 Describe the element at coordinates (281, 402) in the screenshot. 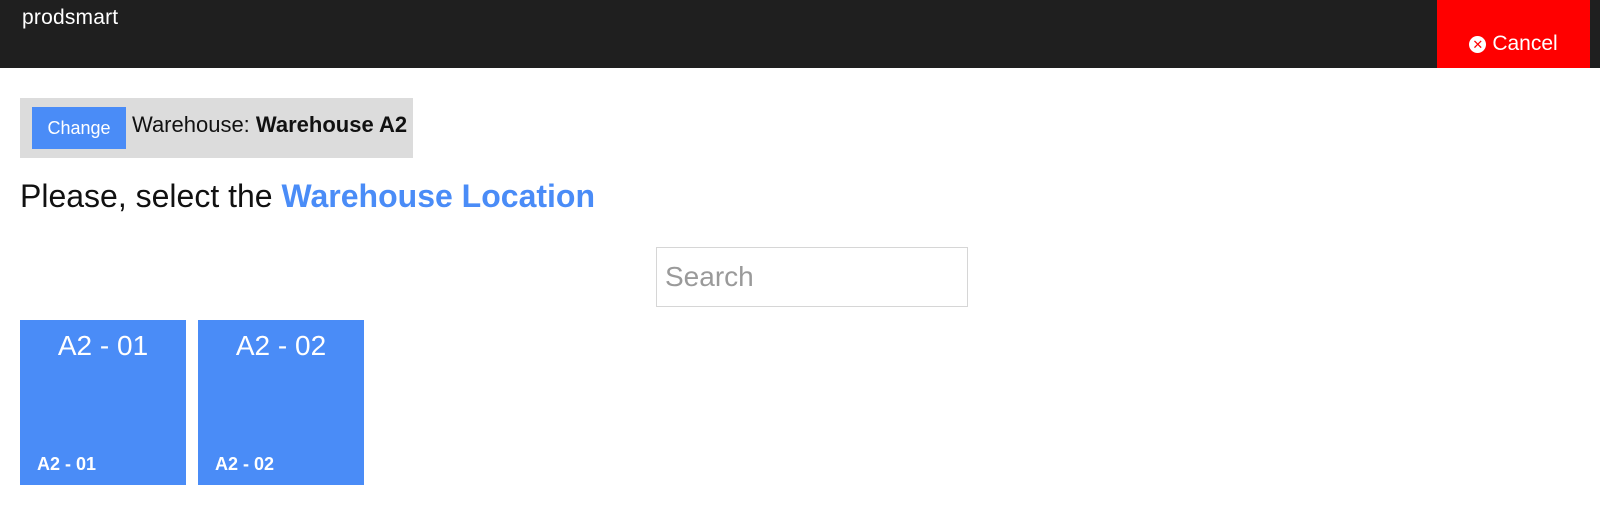

I see `location-tile-a2-02: A2 - 02 A2 - 02` at that location.